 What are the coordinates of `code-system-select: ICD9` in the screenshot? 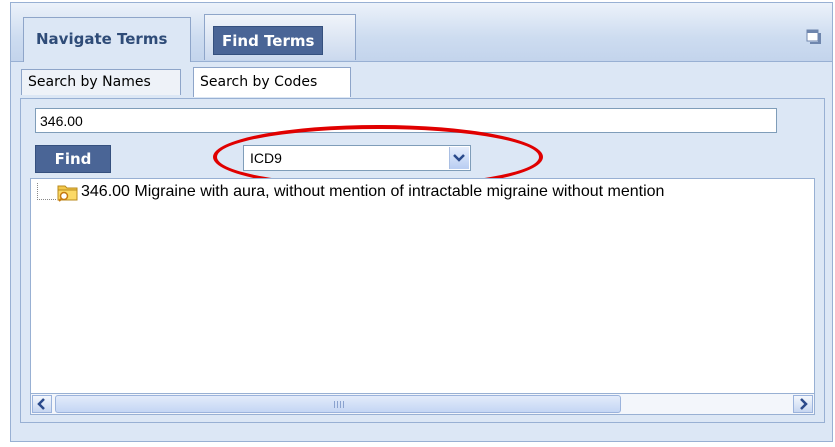 It's located at (357, 158).